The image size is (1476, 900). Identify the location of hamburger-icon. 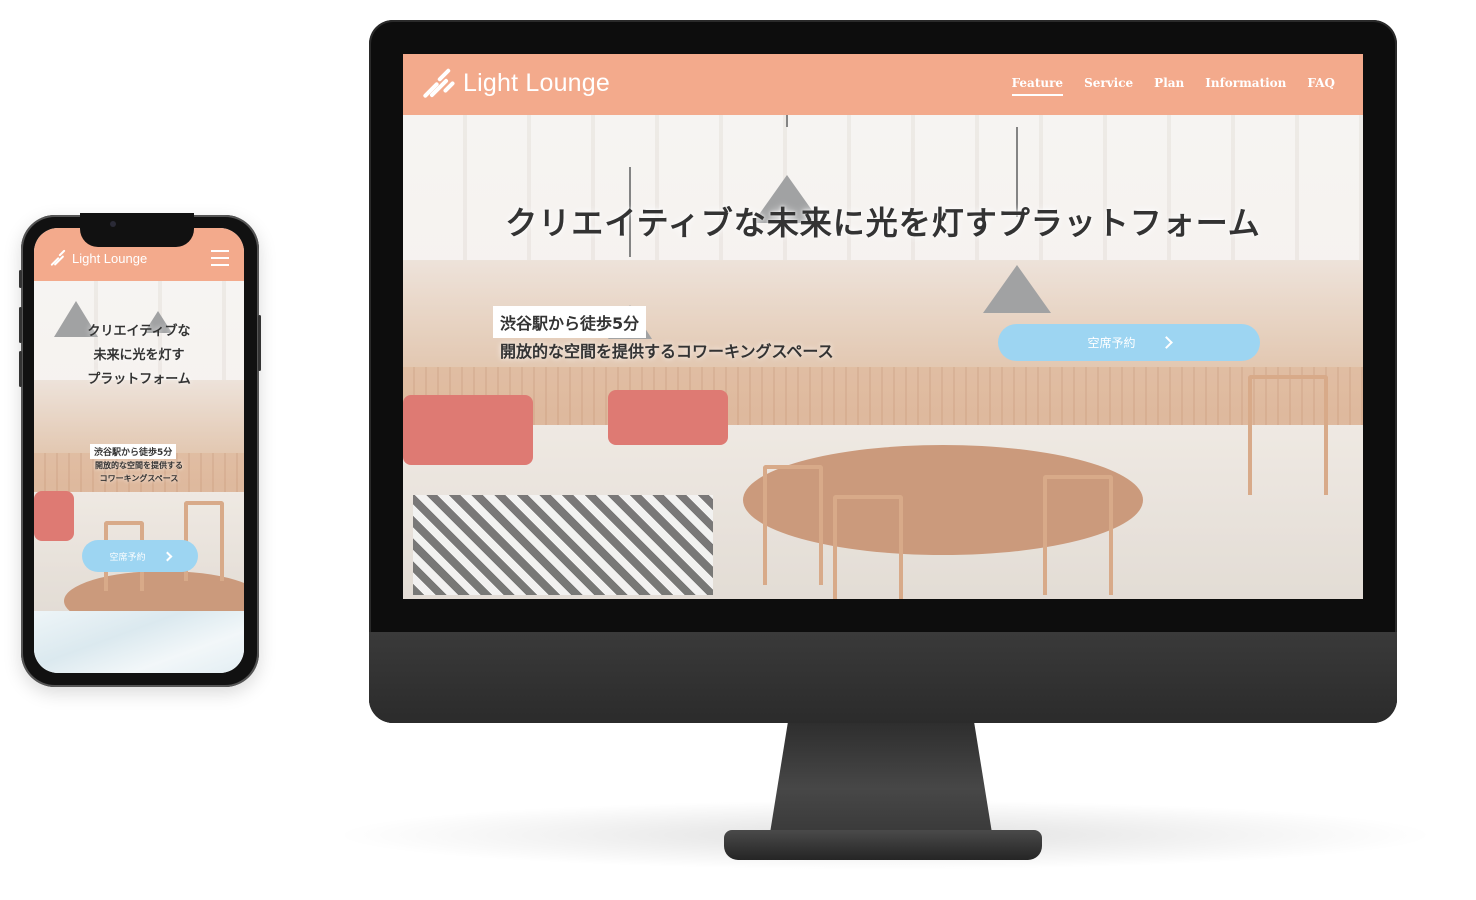
(220, 258).